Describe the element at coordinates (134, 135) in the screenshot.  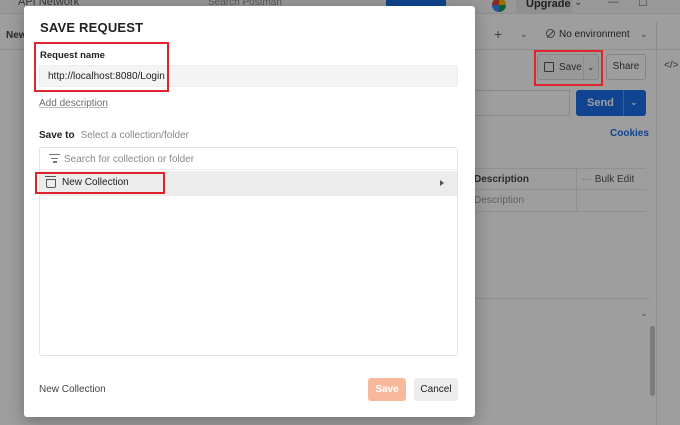
I see `save-to-hint: Select a collection/folder` at that location.